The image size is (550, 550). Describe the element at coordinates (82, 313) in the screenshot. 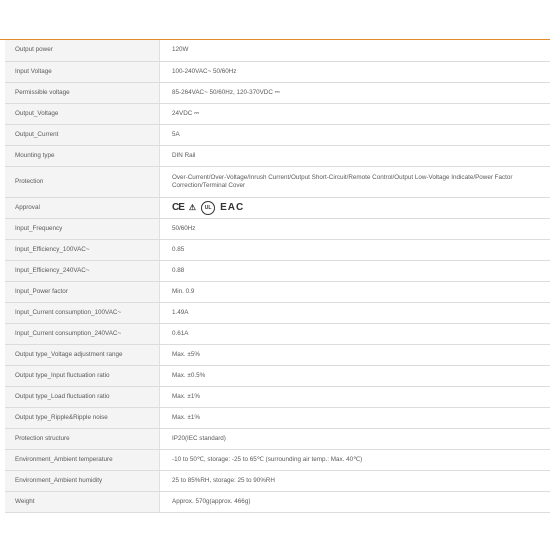

I see `spec-label: Input_Current consumption_100VAC~` at that location.